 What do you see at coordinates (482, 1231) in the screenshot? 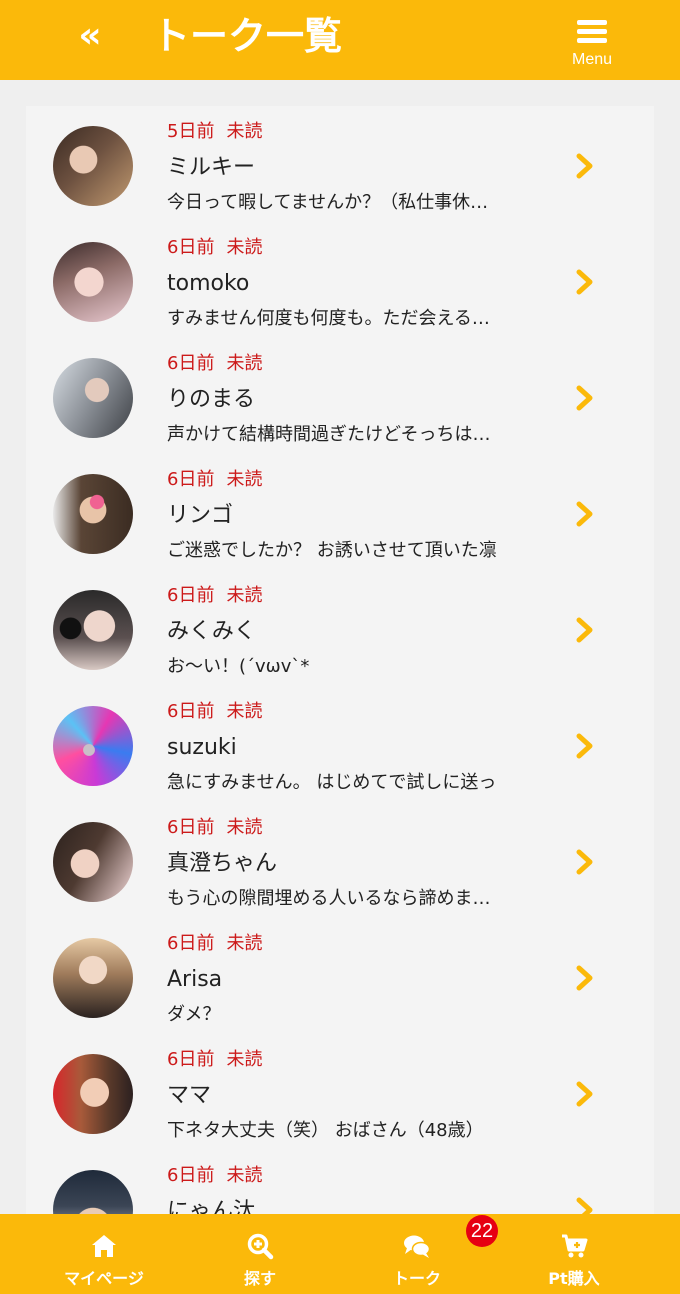
I see `talk-unread-count-badge: 22` at bounding box center [482, 1231].